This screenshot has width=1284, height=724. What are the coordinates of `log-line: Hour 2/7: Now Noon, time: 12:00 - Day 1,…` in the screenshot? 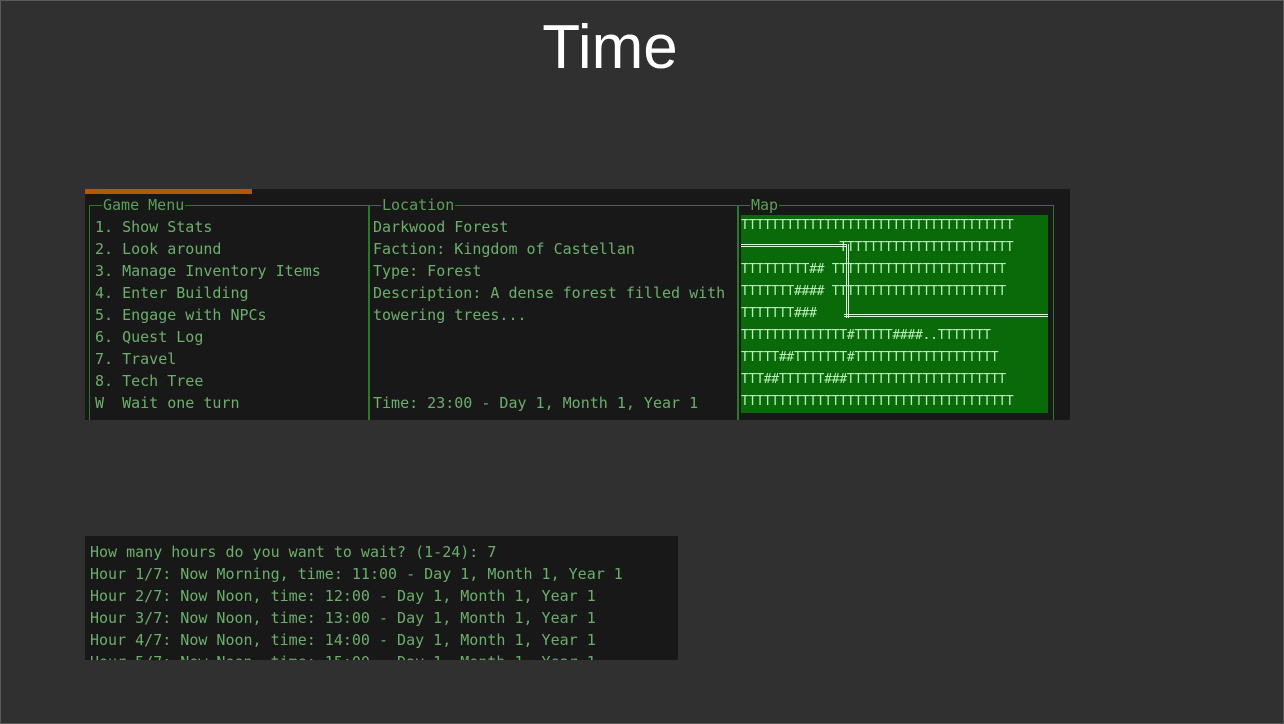 It's located at (343, 596).